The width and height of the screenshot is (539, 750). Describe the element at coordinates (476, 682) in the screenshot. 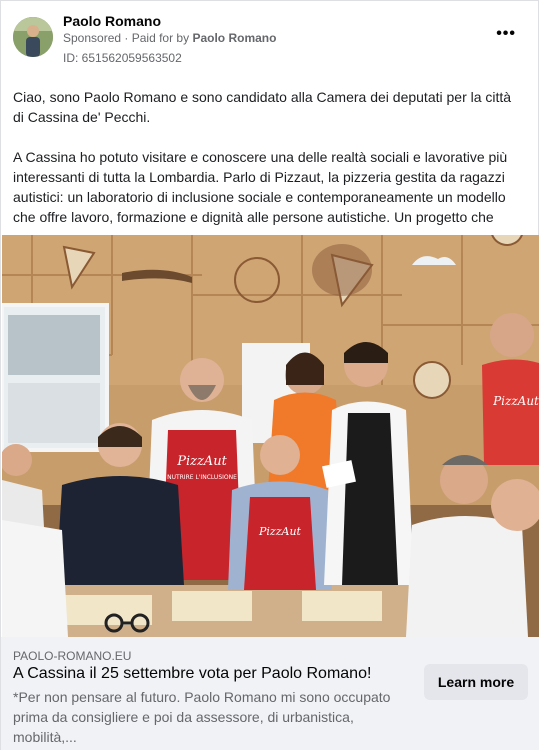

I see `learn-more-button: Learn more` at that location.